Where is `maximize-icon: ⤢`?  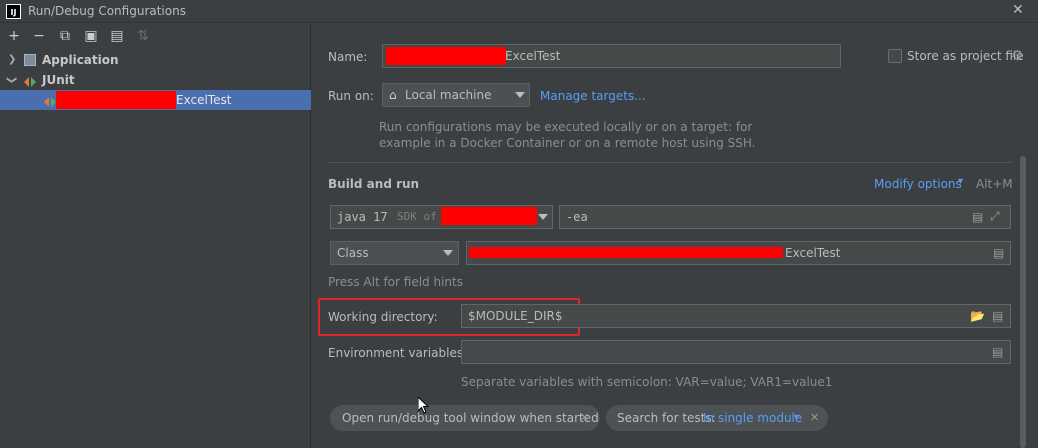 maximize-icon: ⤢ is located at coordinates (995, 216).